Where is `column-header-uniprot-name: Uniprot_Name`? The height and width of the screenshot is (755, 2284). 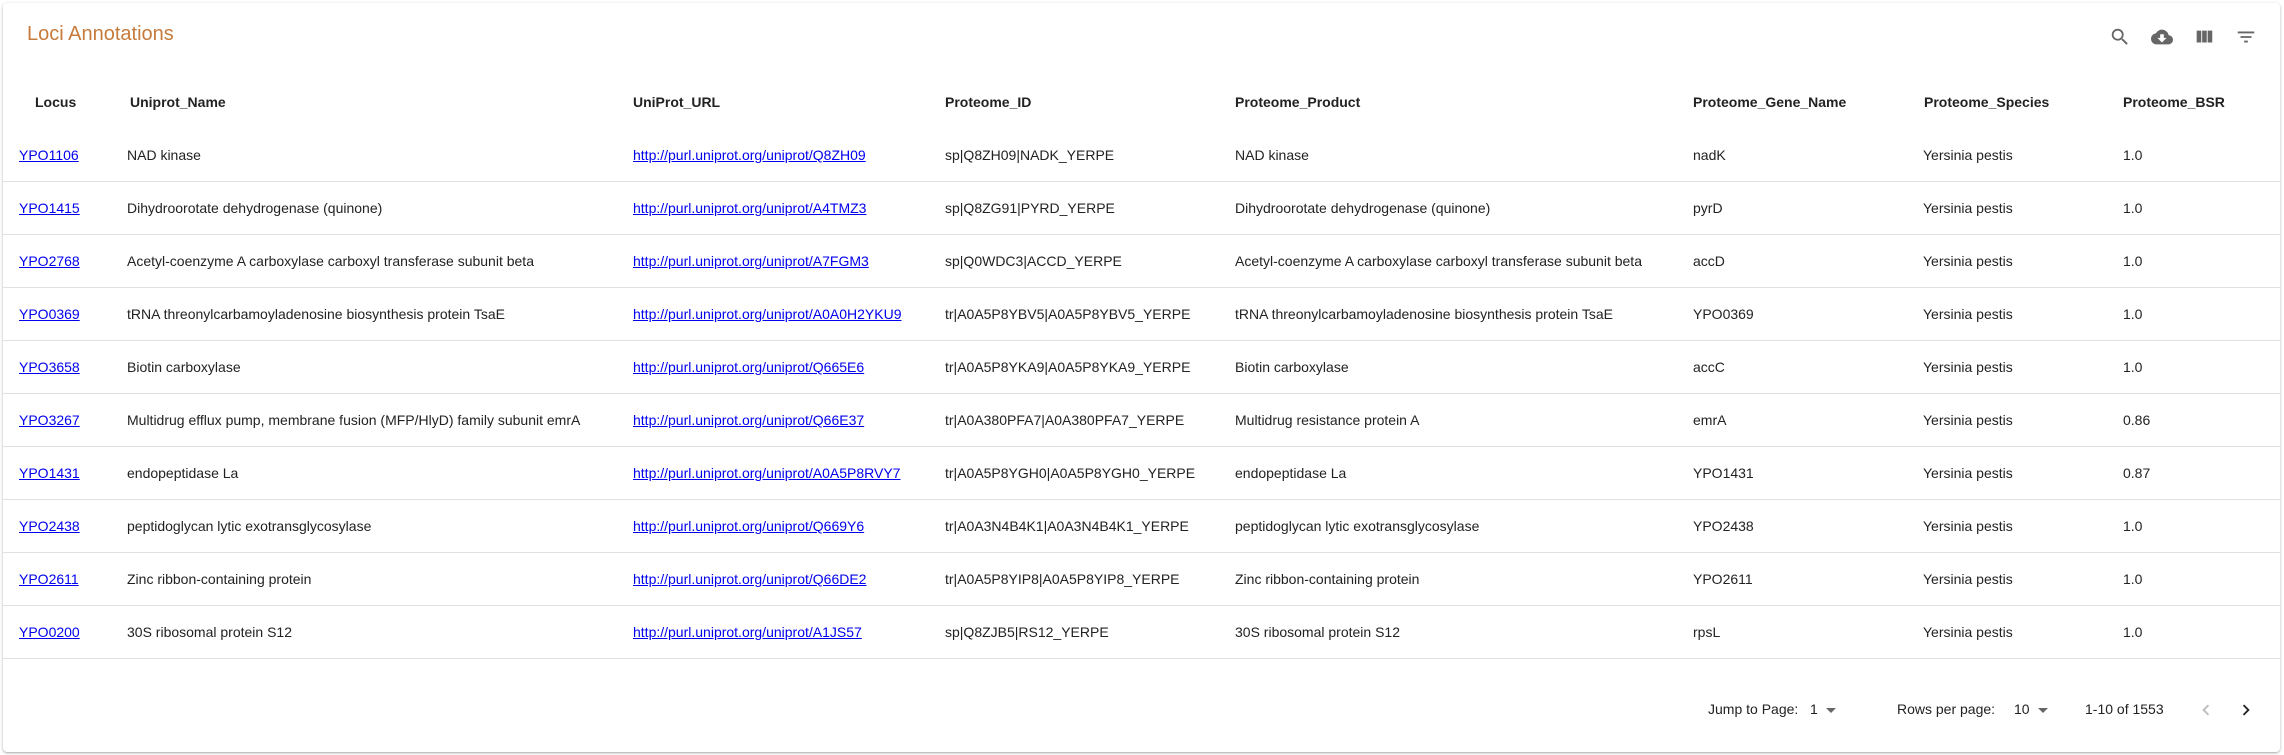 column-header-uniprot-name: Uniprot_Name is located at coordinates (364, 104).